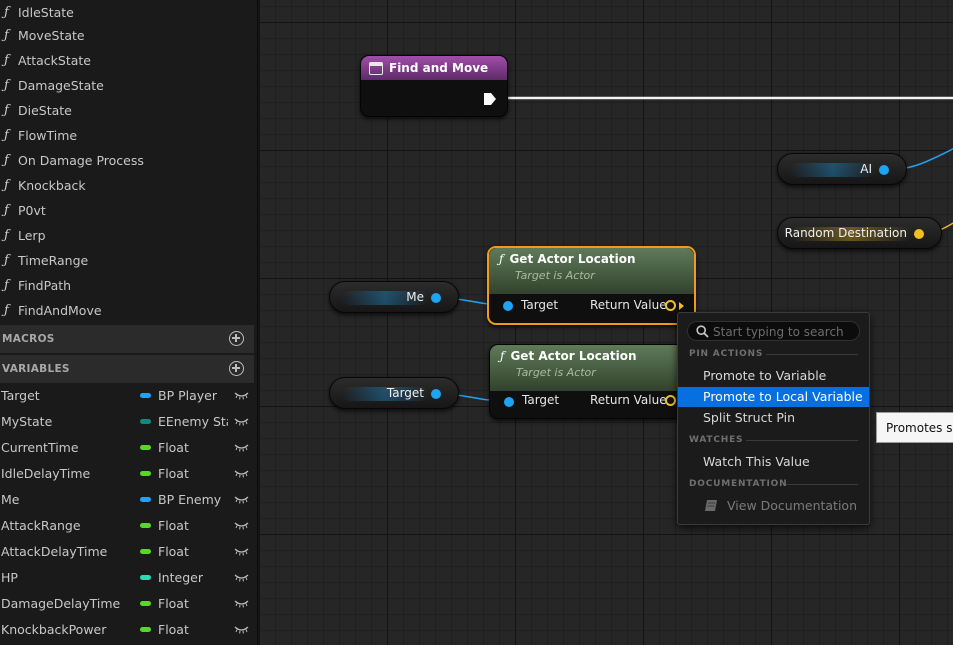 The width and height of the screenshot is (953, 645). I want to click on variable-name: AttackDelayTime, so click(54, 551).